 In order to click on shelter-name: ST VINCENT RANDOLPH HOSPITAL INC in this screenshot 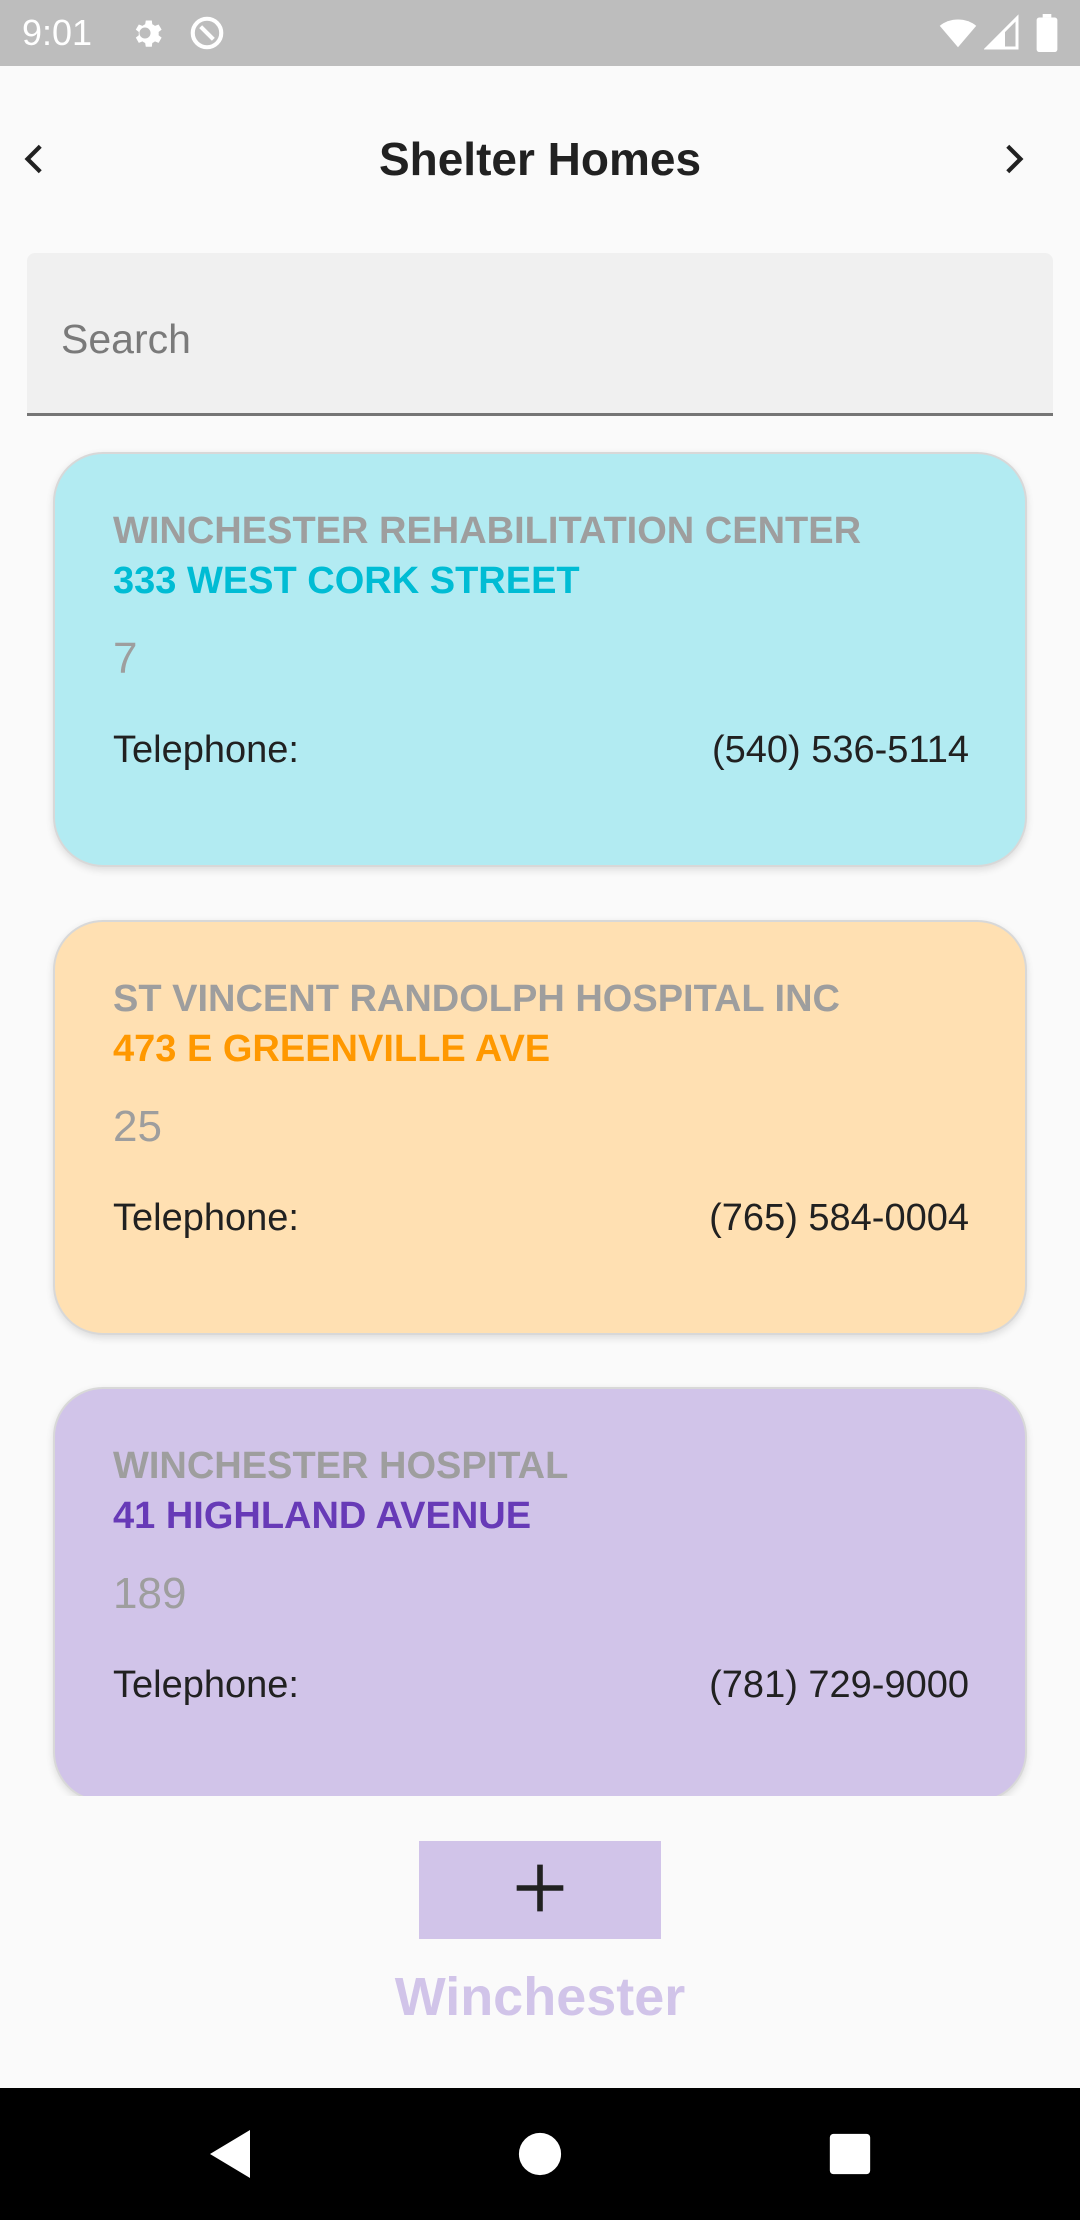, I will do `click(476, 999)`.